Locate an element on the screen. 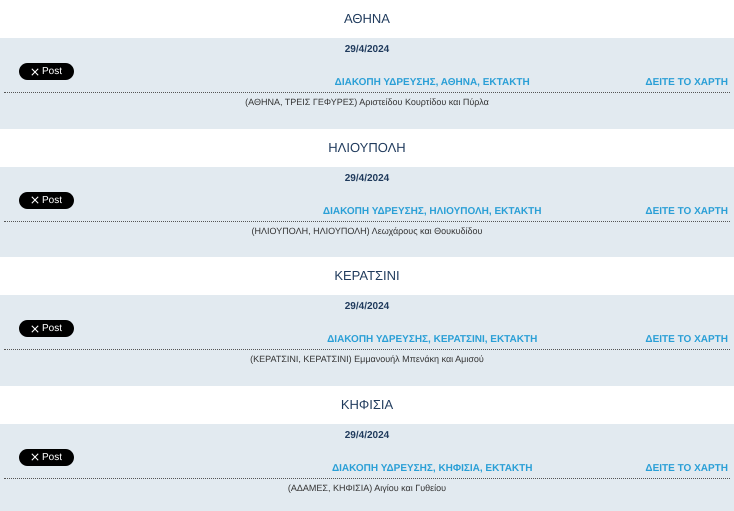 This screenshot has width=734, height=511. area-heading: ΑΘΗΝΑ is located at coordinates (367, 19).